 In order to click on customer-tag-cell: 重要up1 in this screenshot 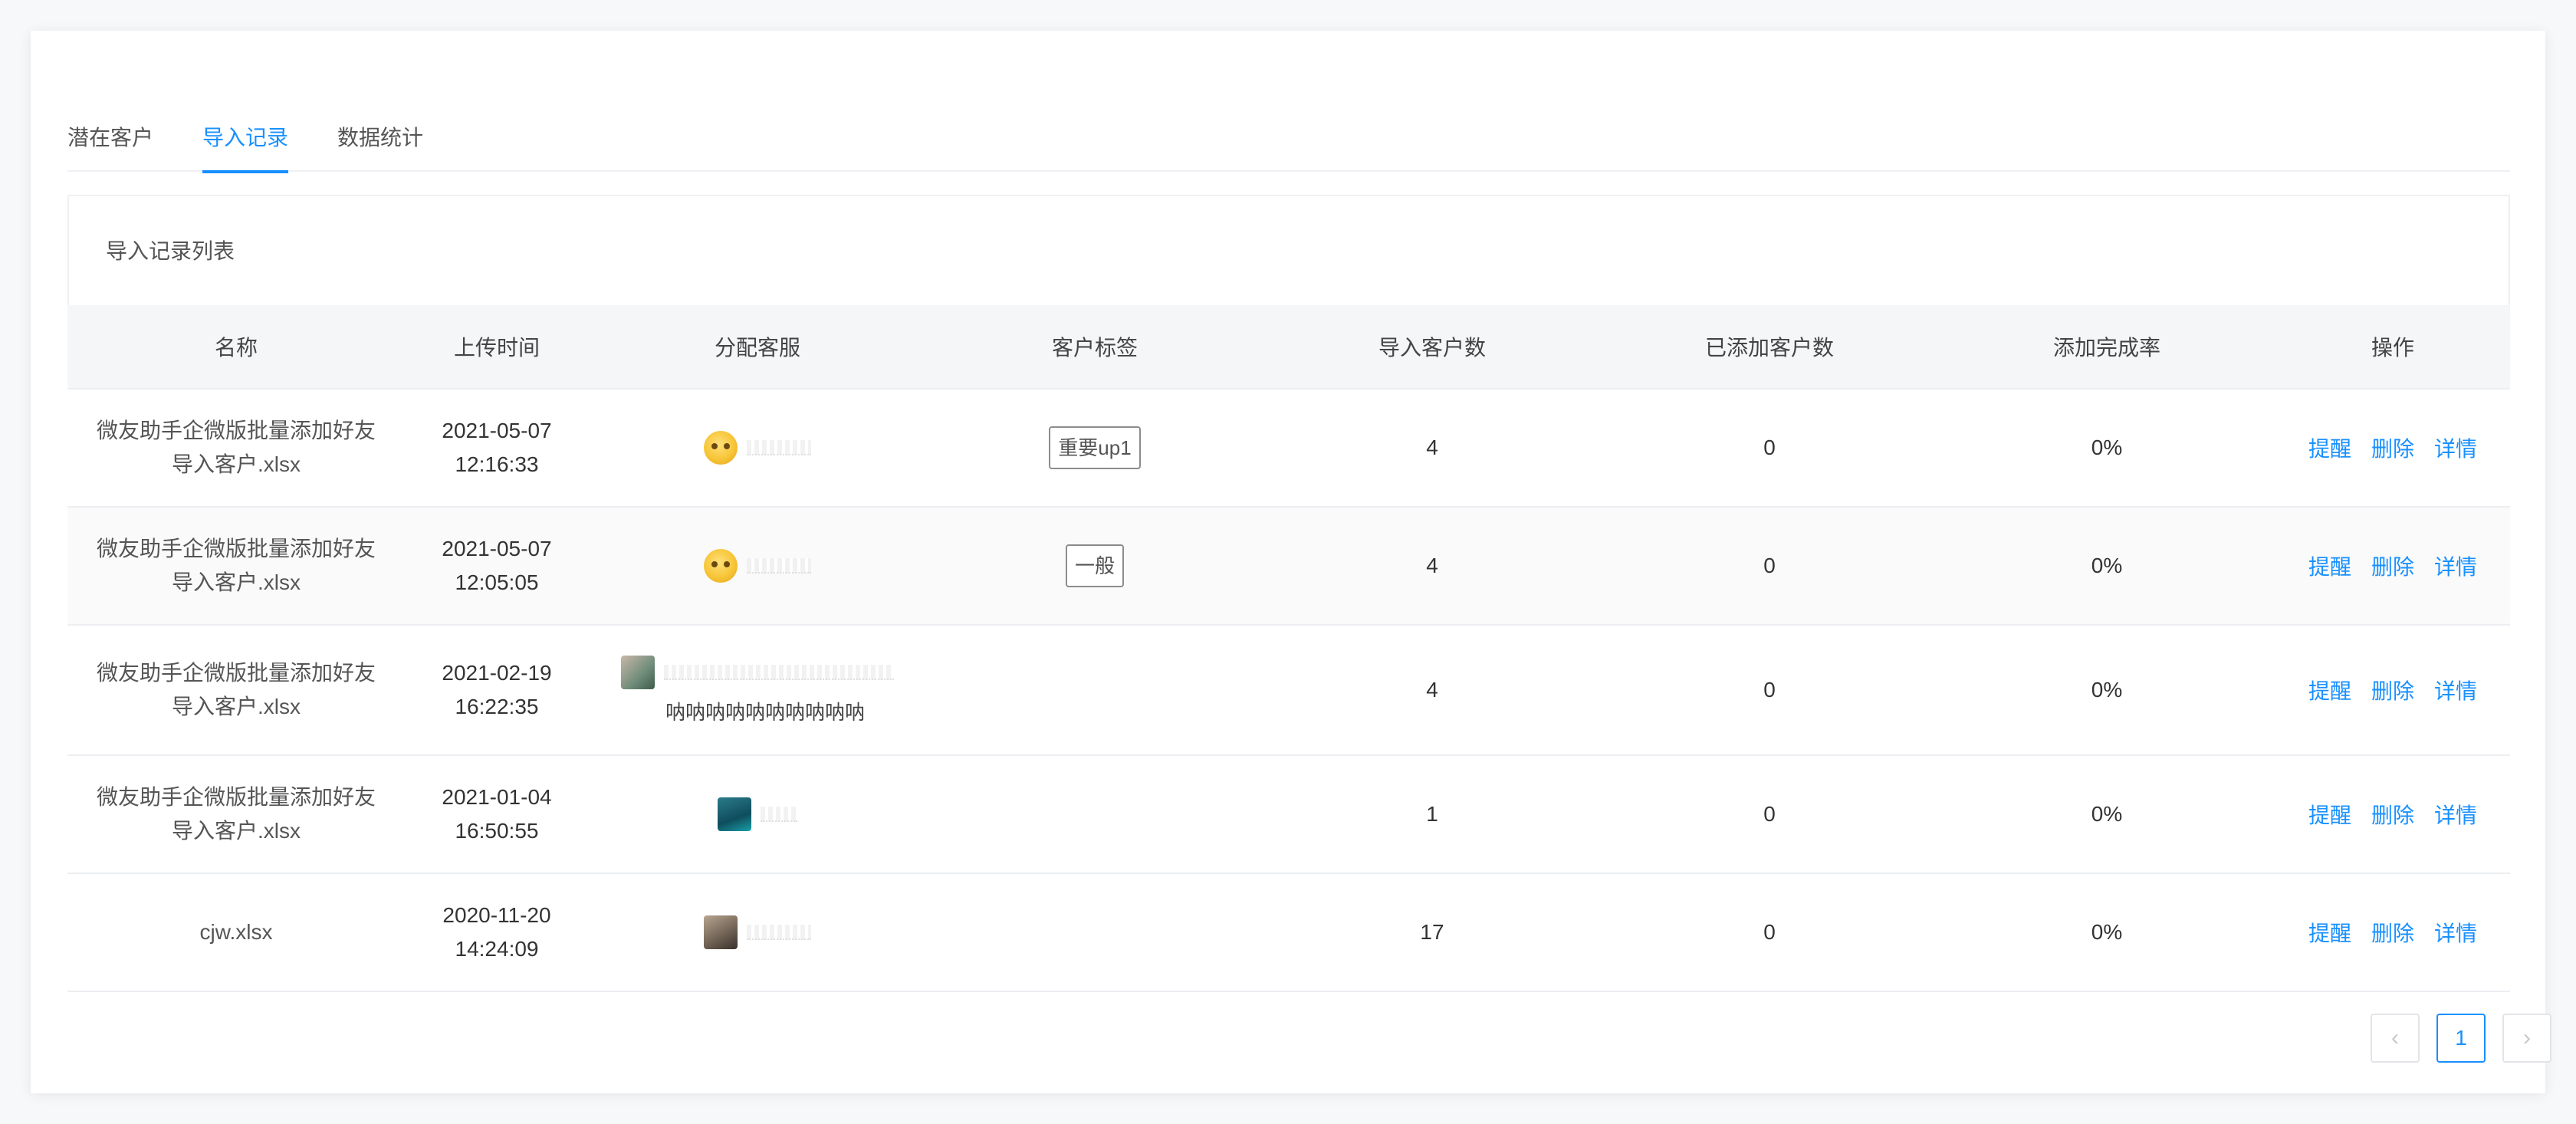, I will do `click(1095, 447)`.